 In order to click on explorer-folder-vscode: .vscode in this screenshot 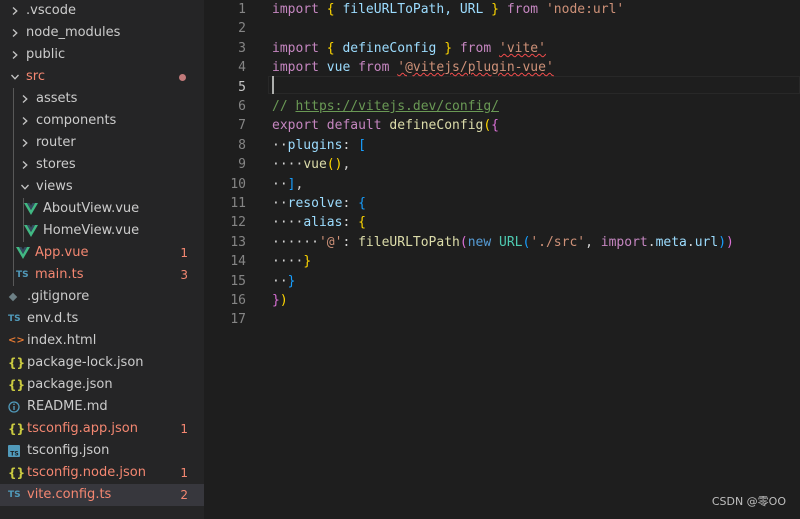, I will do `click(102, 11)`.